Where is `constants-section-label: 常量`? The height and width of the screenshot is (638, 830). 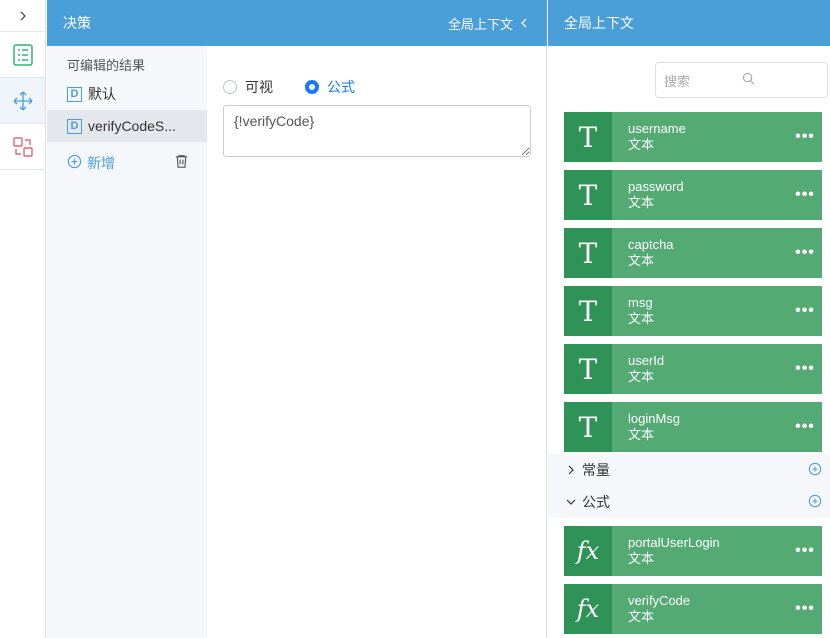 constants-section-label: 常量 is located at coordinates (596, 470).